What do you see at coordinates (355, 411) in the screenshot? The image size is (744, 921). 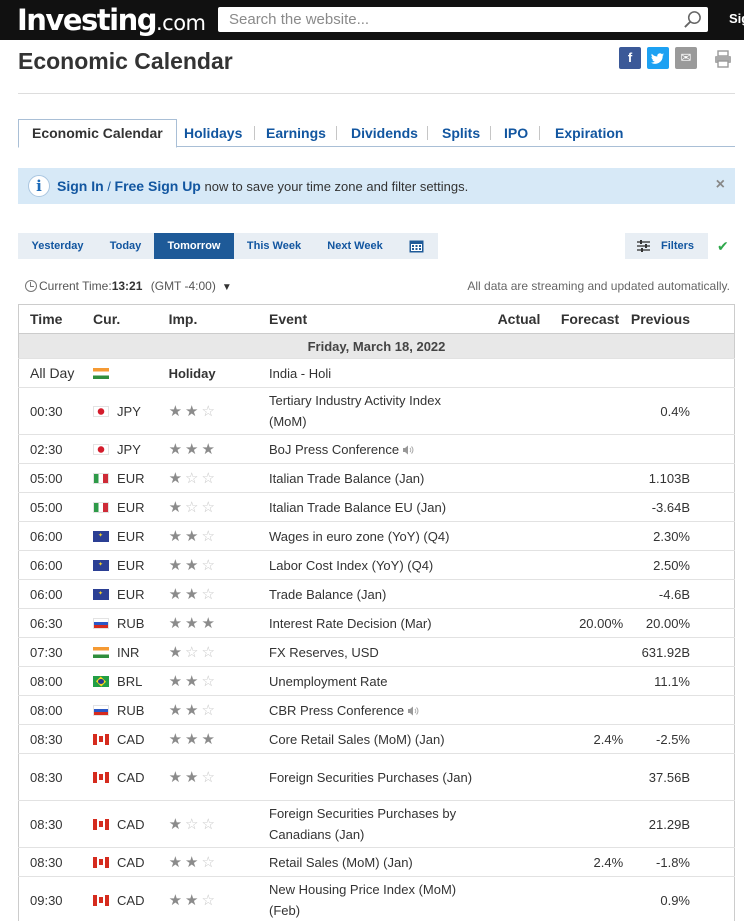 I see `event-name-link: Tertiary Industry Activity Index (MoM)` at bounding box center [355, 411].